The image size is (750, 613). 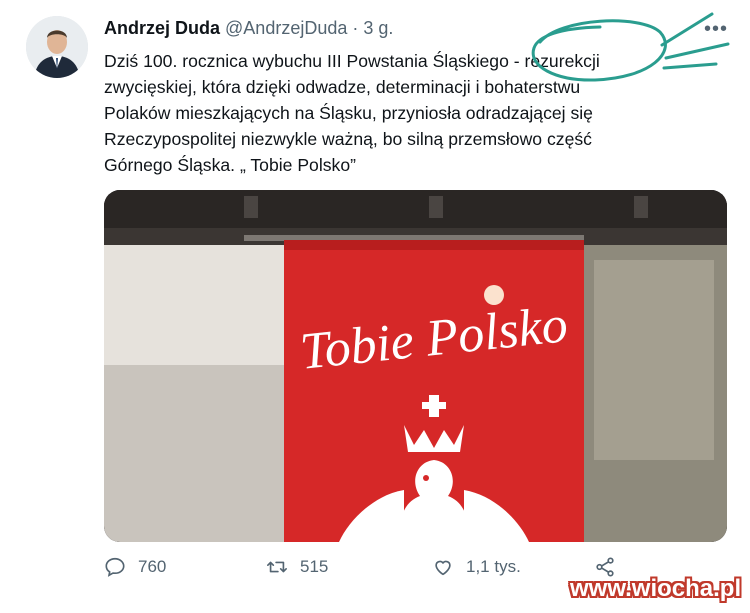 What do you see at coordinates (162, 28) in the screenshot?
I see `author-name: Andrzej Duda` at bounding box center [162, 28].